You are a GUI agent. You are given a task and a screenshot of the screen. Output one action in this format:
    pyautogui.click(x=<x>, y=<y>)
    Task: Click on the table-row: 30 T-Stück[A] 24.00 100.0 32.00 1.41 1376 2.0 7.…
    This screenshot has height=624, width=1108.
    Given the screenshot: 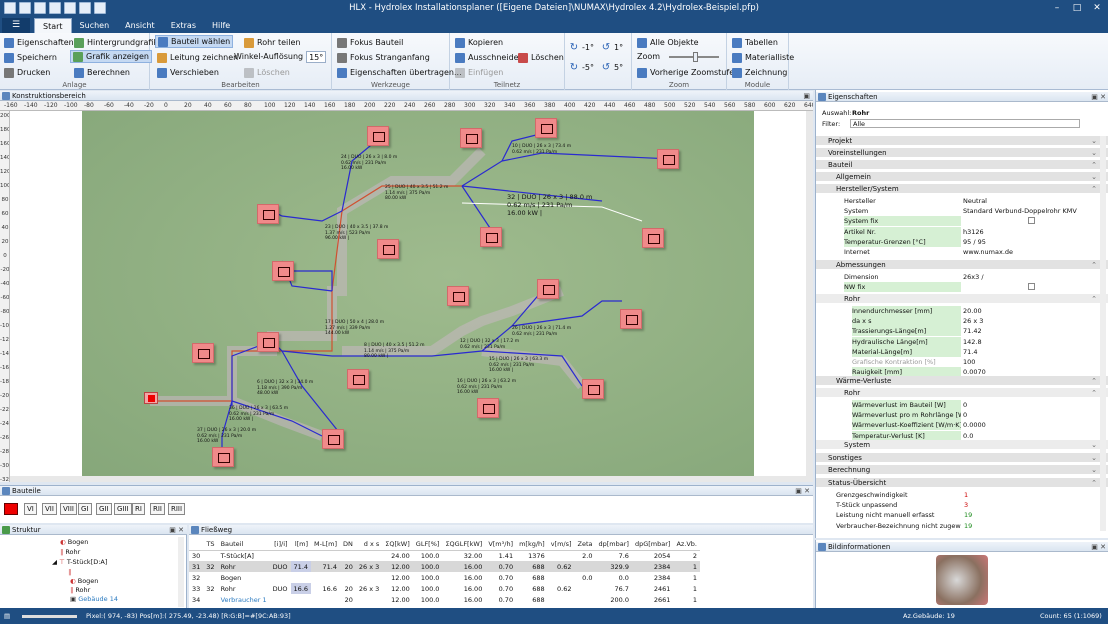 What is the action you would take?
    pyautogui.click(x=444, y=555)
    